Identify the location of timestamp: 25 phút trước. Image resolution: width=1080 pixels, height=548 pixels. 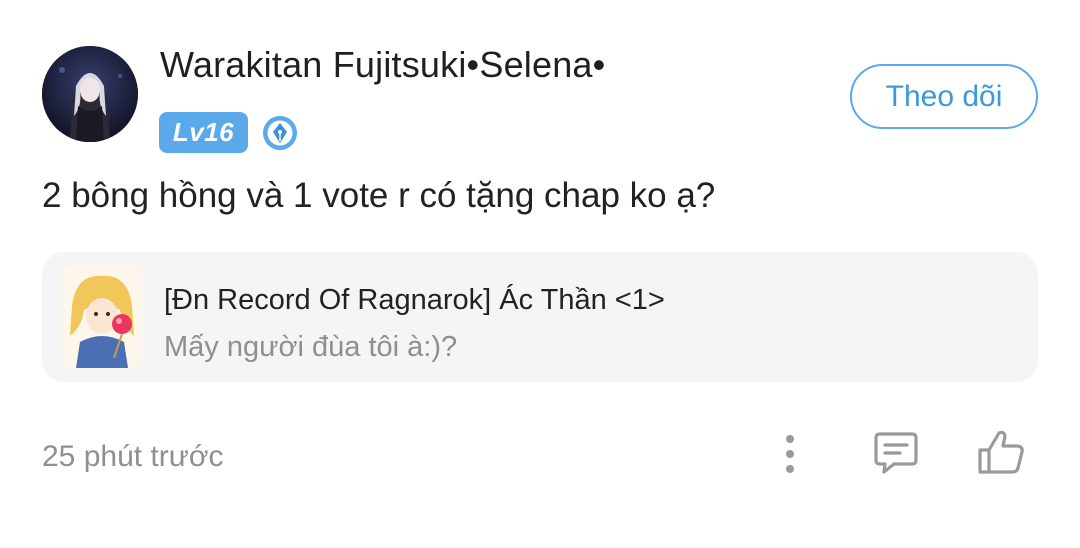
(133, 456).